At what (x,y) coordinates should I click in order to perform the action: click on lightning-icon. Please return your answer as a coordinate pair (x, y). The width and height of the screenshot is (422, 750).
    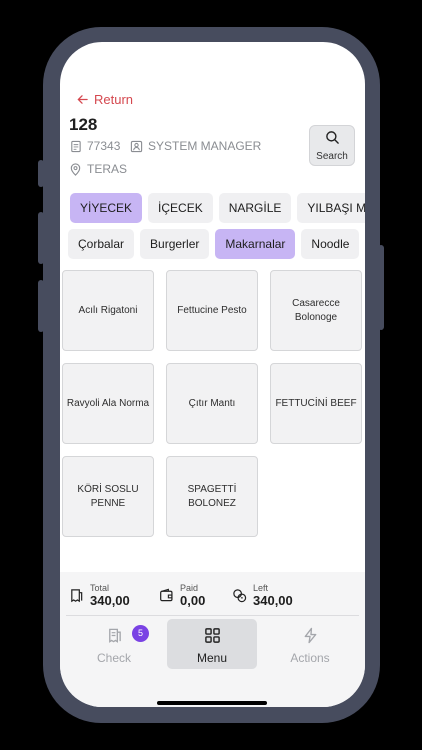
    Looking at the image, I should click on (310, 635).